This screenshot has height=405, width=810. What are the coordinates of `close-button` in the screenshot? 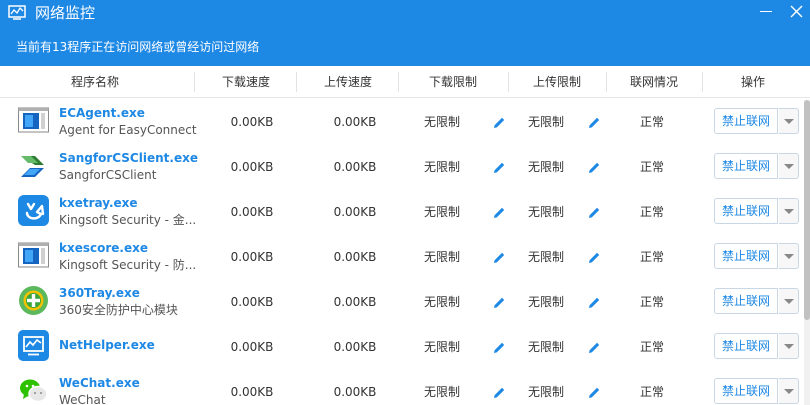 It's located at (796, 12).